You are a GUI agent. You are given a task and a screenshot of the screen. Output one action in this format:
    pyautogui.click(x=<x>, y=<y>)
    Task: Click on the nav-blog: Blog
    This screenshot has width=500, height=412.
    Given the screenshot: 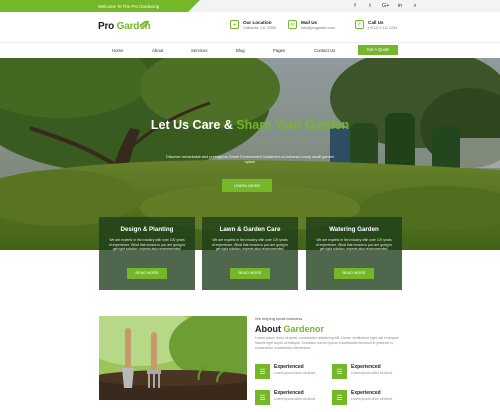 What is the action you would take?
    pyautogui.click(x=240, y=50)
    